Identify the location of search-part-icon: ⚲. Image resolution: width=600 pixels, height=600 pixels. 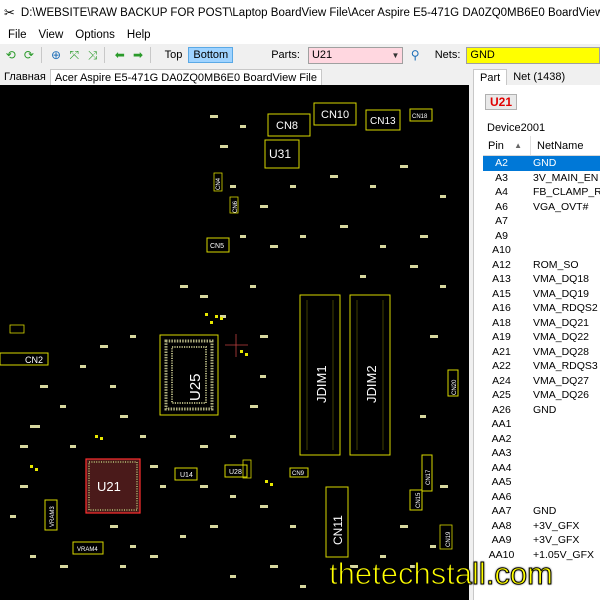
(414, 55).